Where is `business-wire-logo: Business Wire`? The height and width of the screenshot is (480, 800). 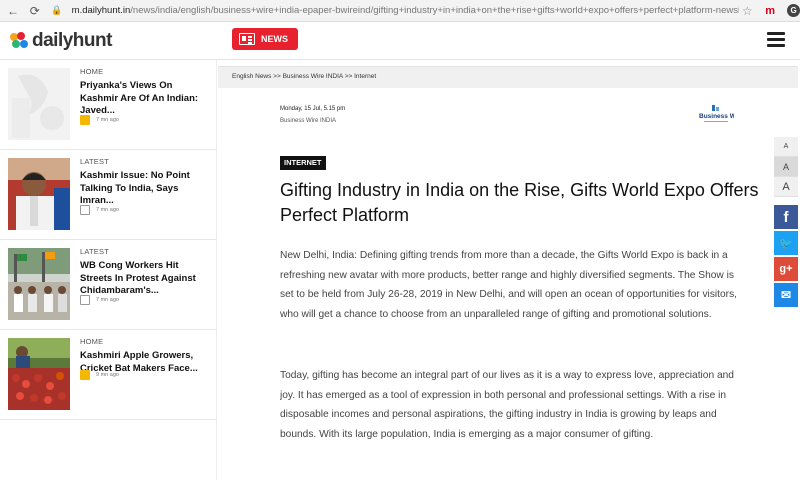
business-wire-logo: Business Wire is located at coordinates (721, 115).